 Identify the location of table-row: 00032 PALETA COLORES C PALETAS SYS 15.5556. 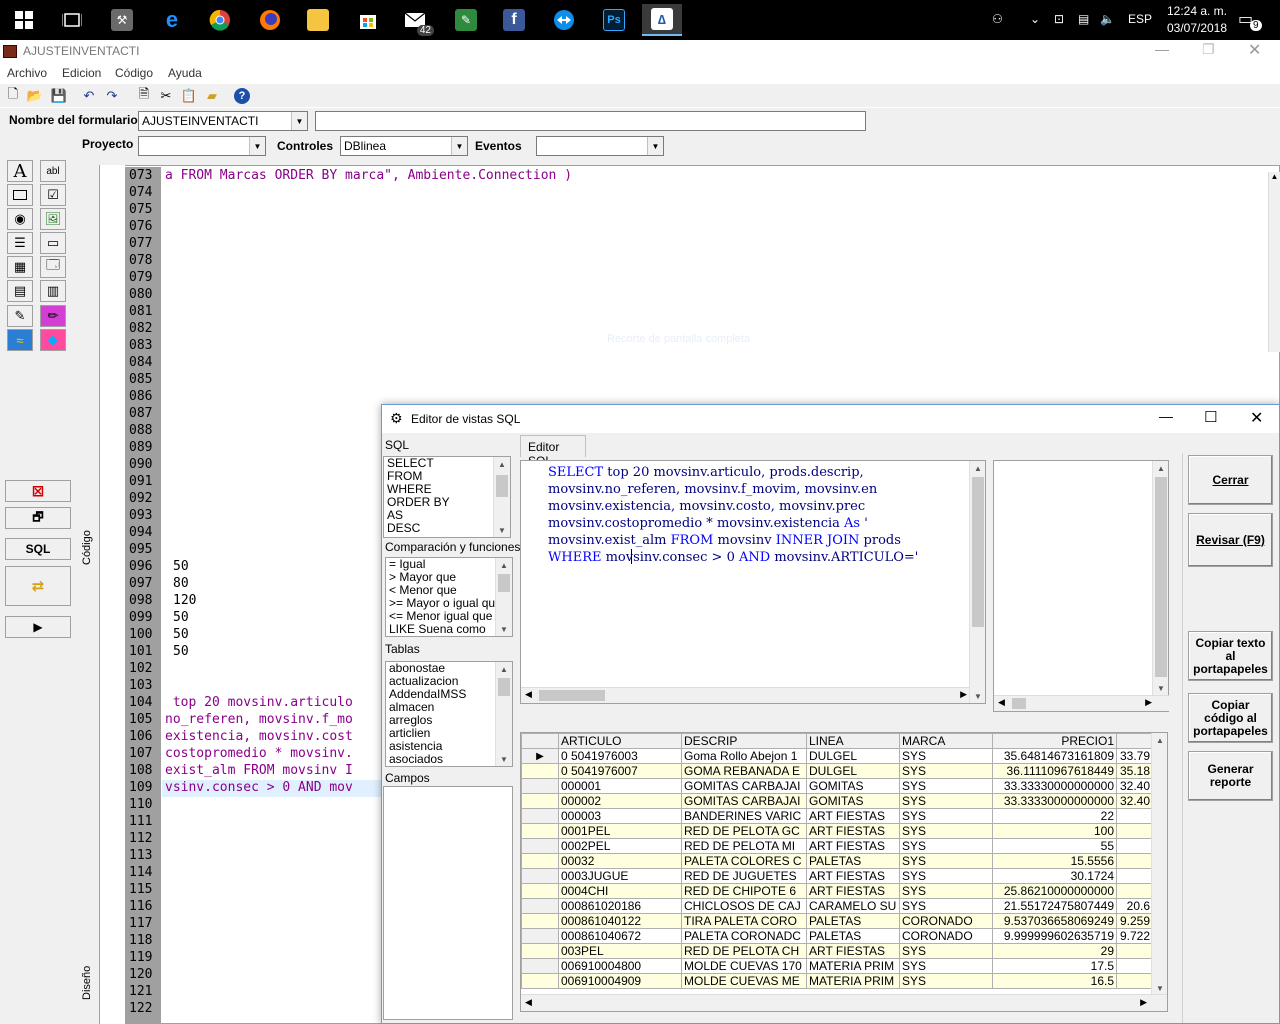
(837, 861).